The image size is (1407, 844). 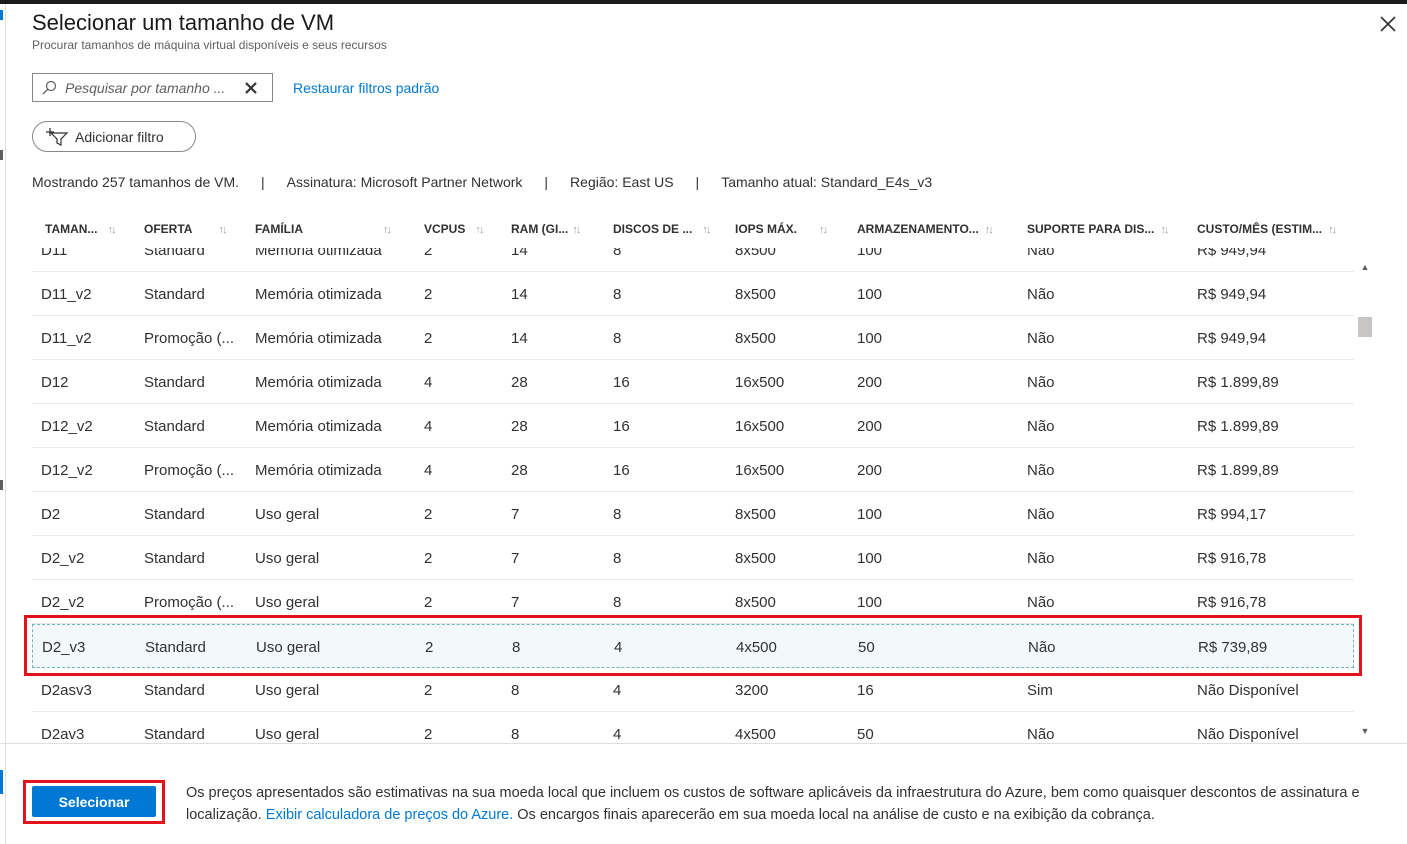 I want to click on scroll-up-icon: ▲, so click(x=1365, y=267).